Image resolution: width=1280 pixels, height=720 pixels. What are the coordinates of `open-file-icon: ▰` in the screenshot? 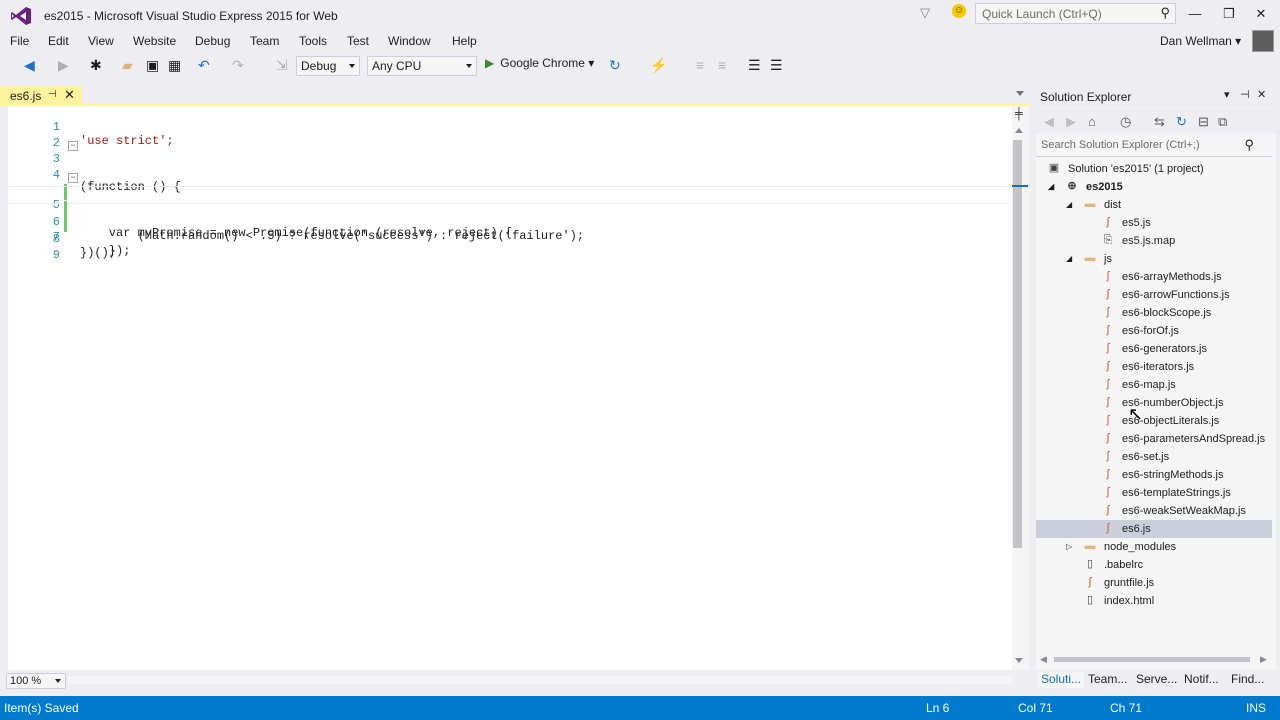 It's located at (127, 65).